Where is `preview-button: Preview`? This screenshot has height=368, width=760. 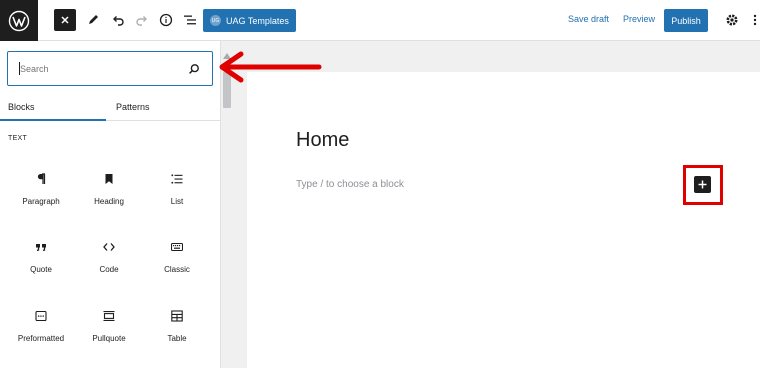
preview-button: Preview is located at coordinates (639, 19).